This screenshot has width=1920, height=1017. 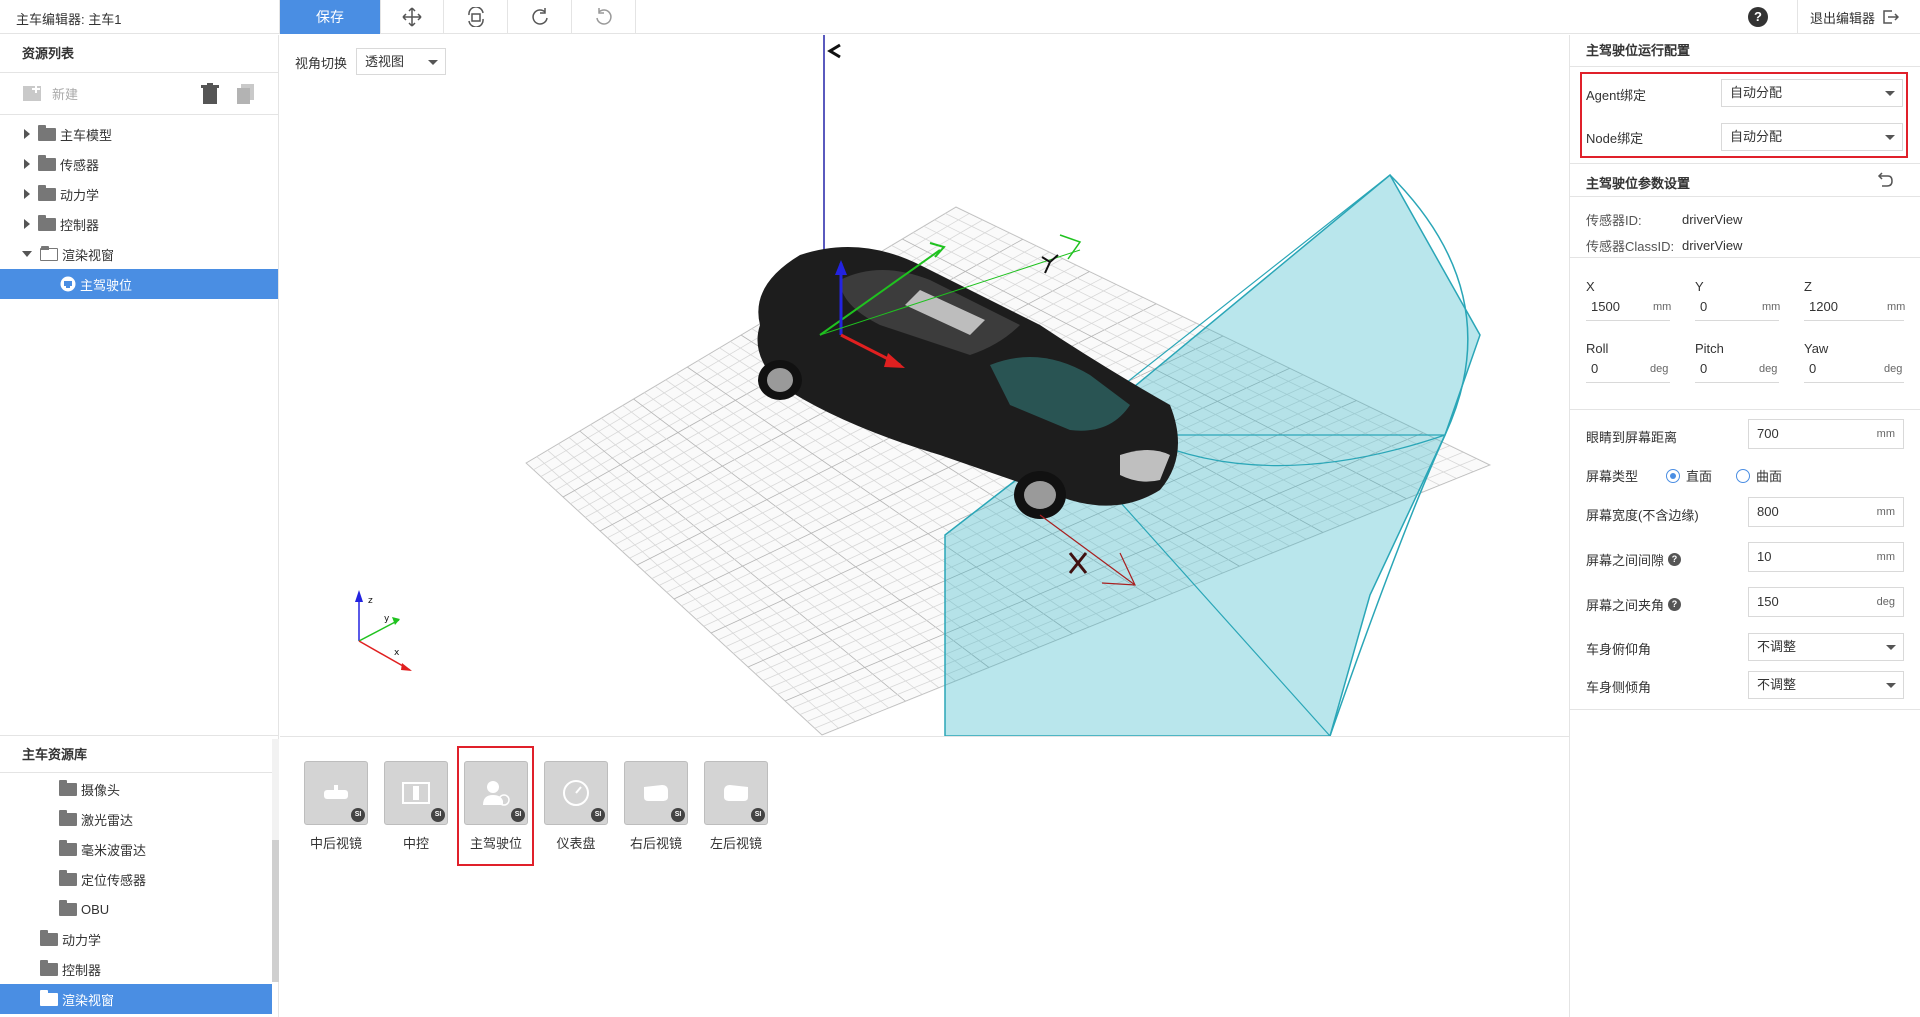 I want to click on view-select: 透视图, so click(x=401, y=61).